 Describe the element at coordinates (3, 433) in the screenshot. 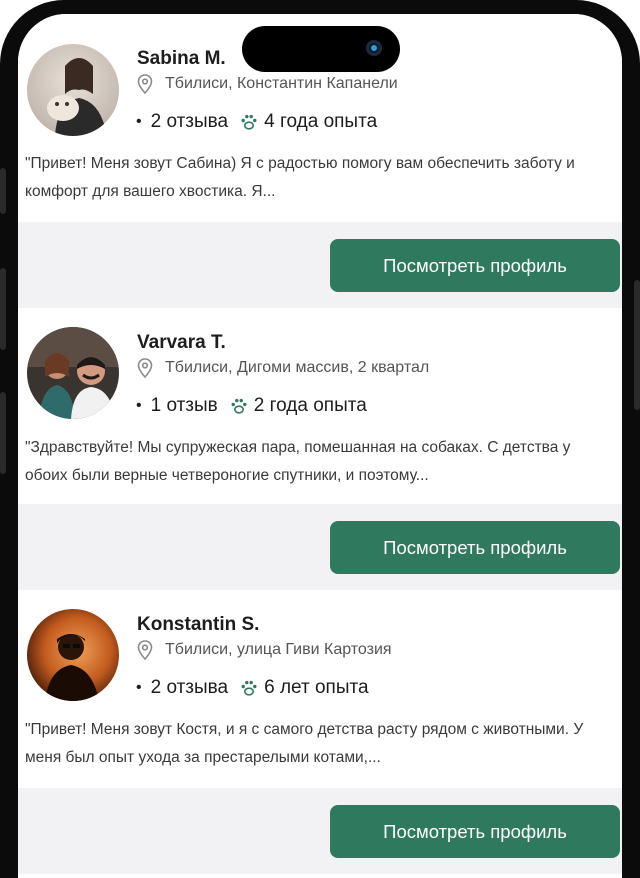

I see `side-button-volume-down` at that location.